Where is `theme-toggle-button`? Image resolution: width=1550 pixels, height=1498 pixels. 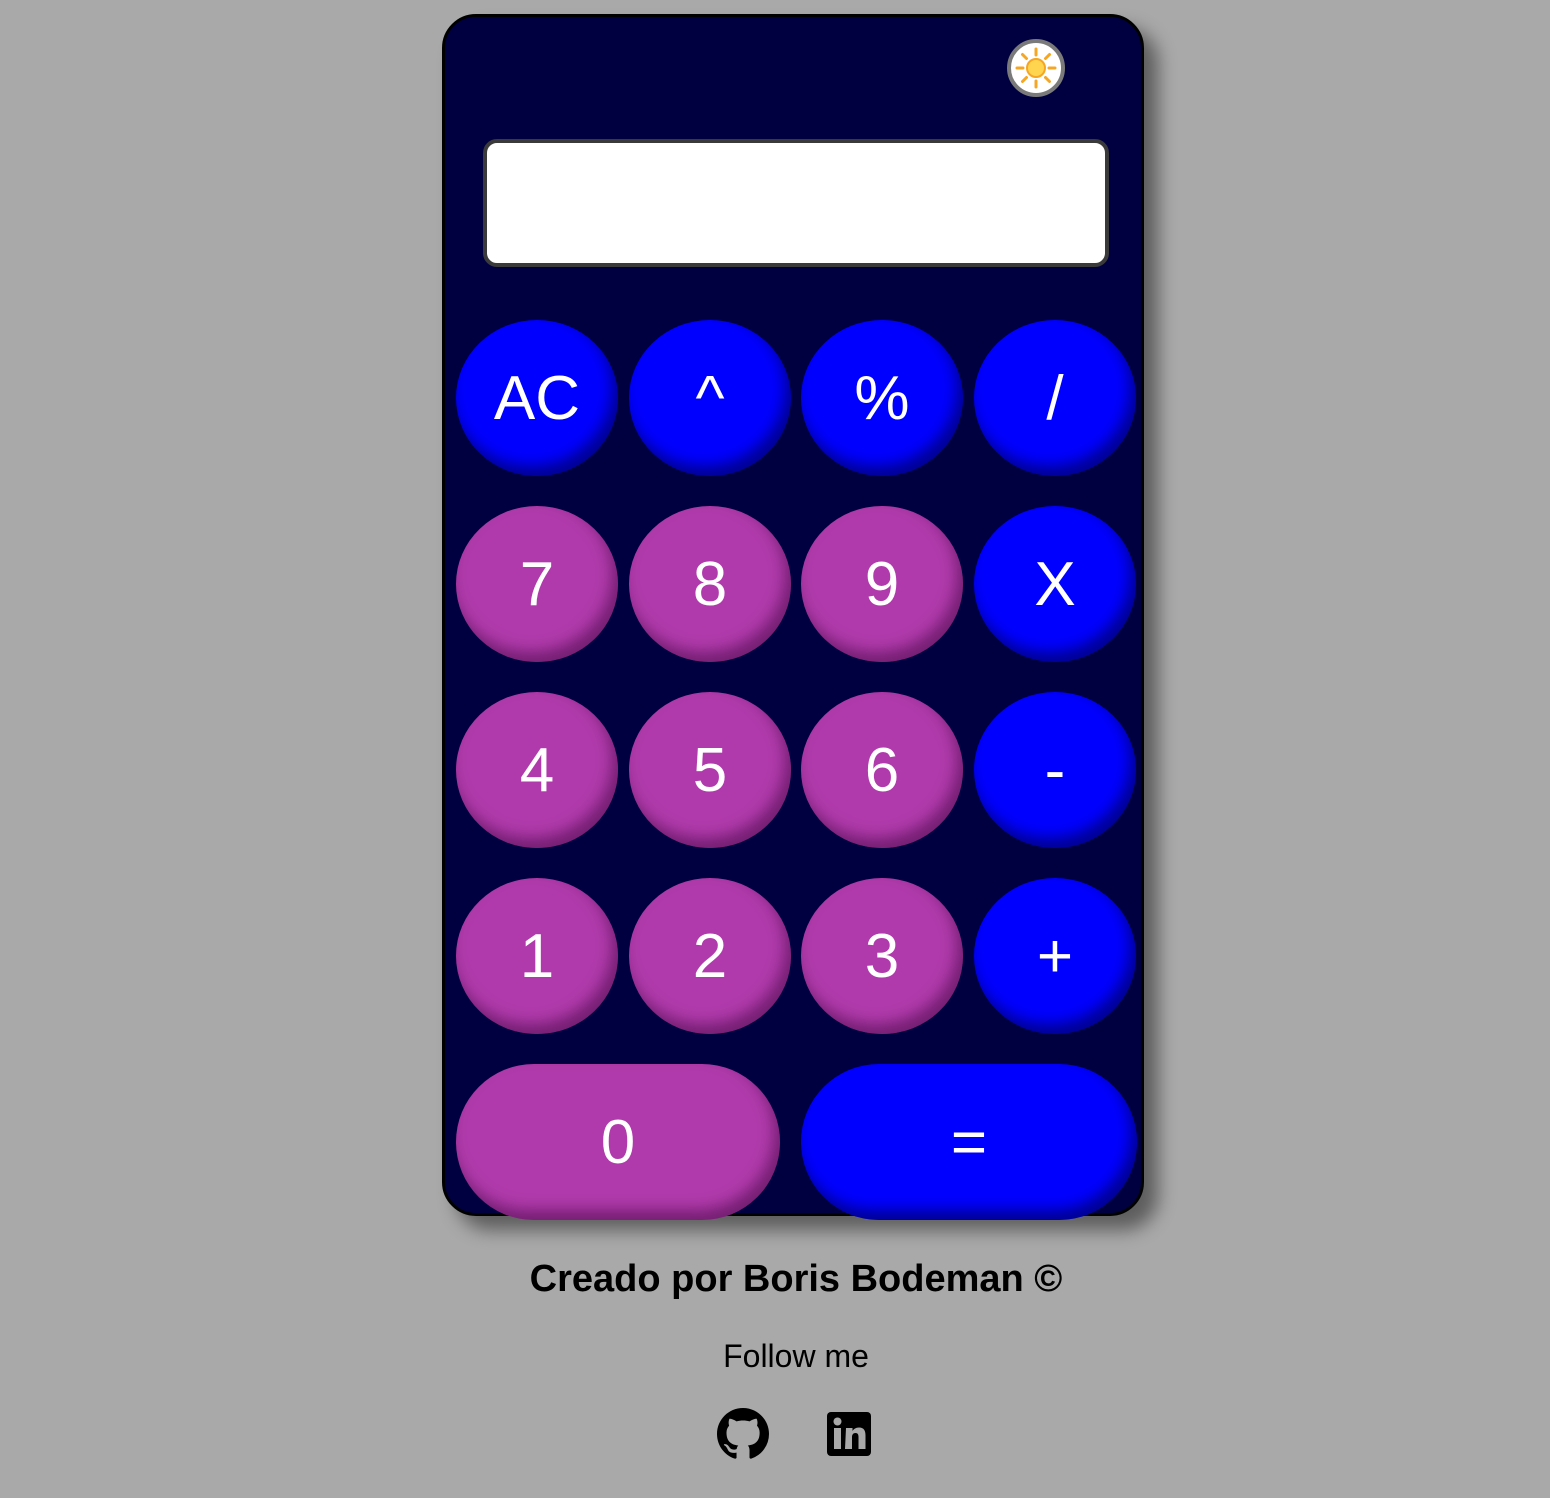 theme-toggle-button is located at coordinates (1036, 68).